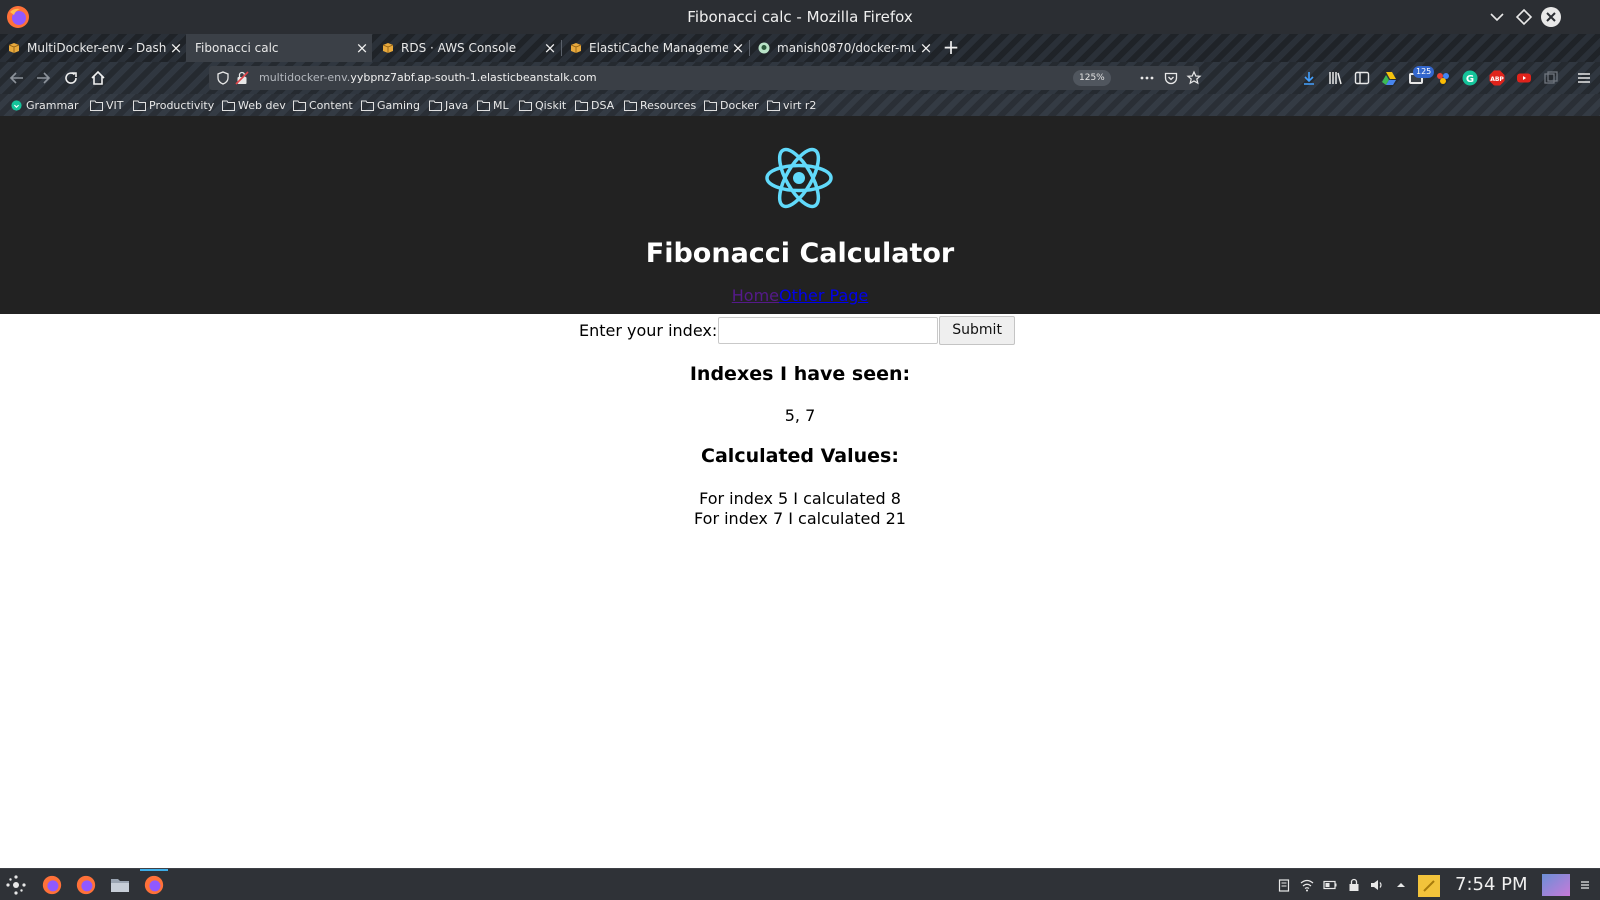 The height and width of the screenshot is (900, 1600). I want to click on svg-text: G, so click(1470, 79).